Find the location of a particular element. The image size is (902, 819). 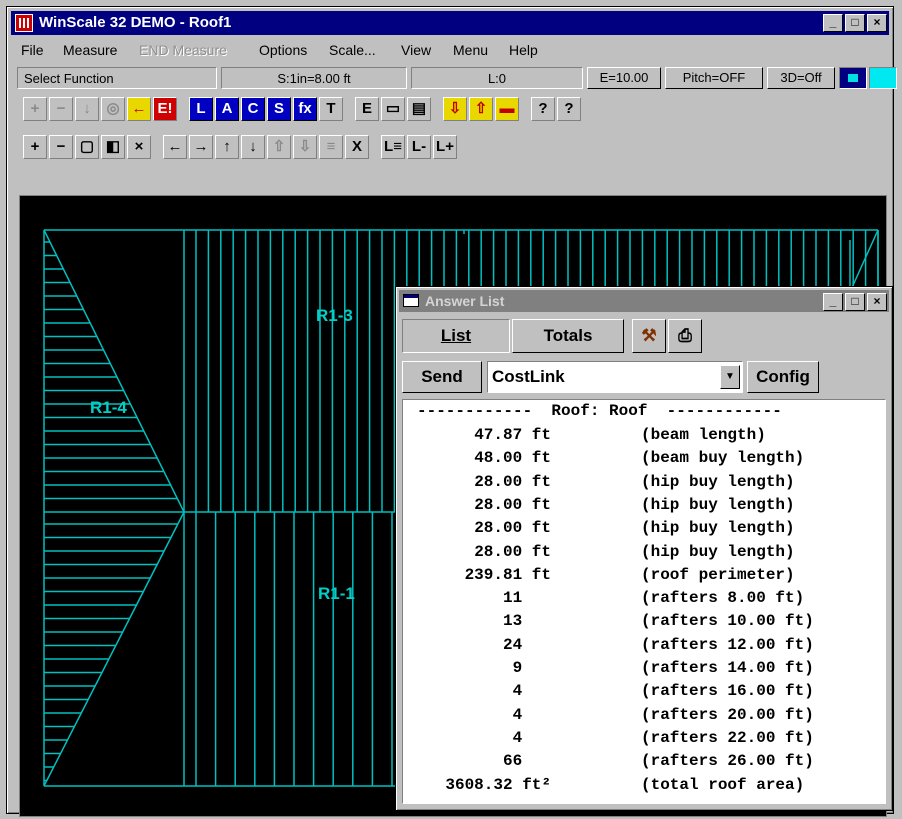

edit-icon: E is located at coordinates (367, 109).